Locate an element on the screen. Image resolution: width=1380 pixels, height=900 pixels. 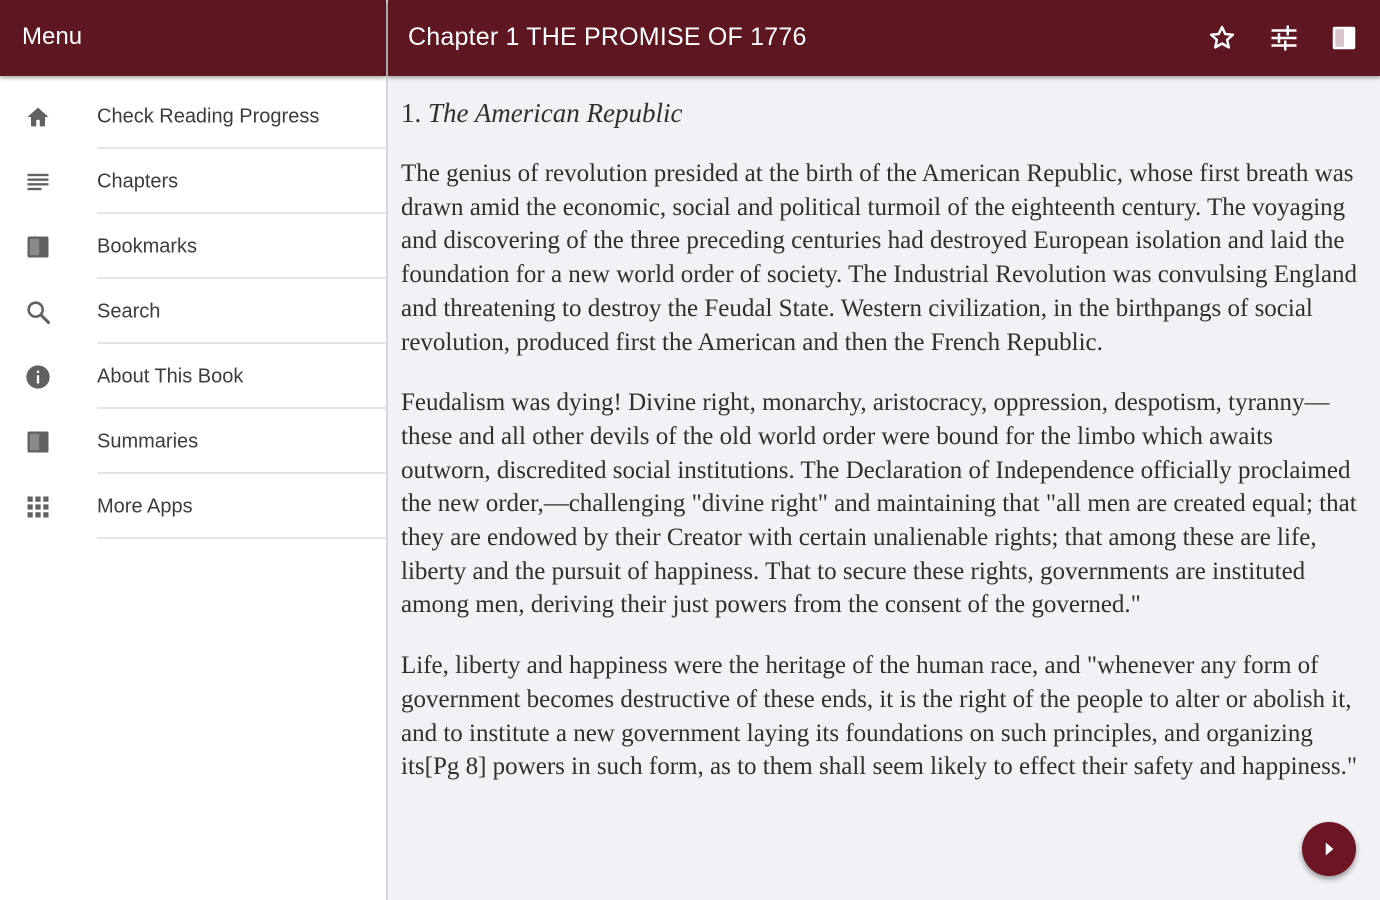
star-icon is located at coordinates (1222, 37).